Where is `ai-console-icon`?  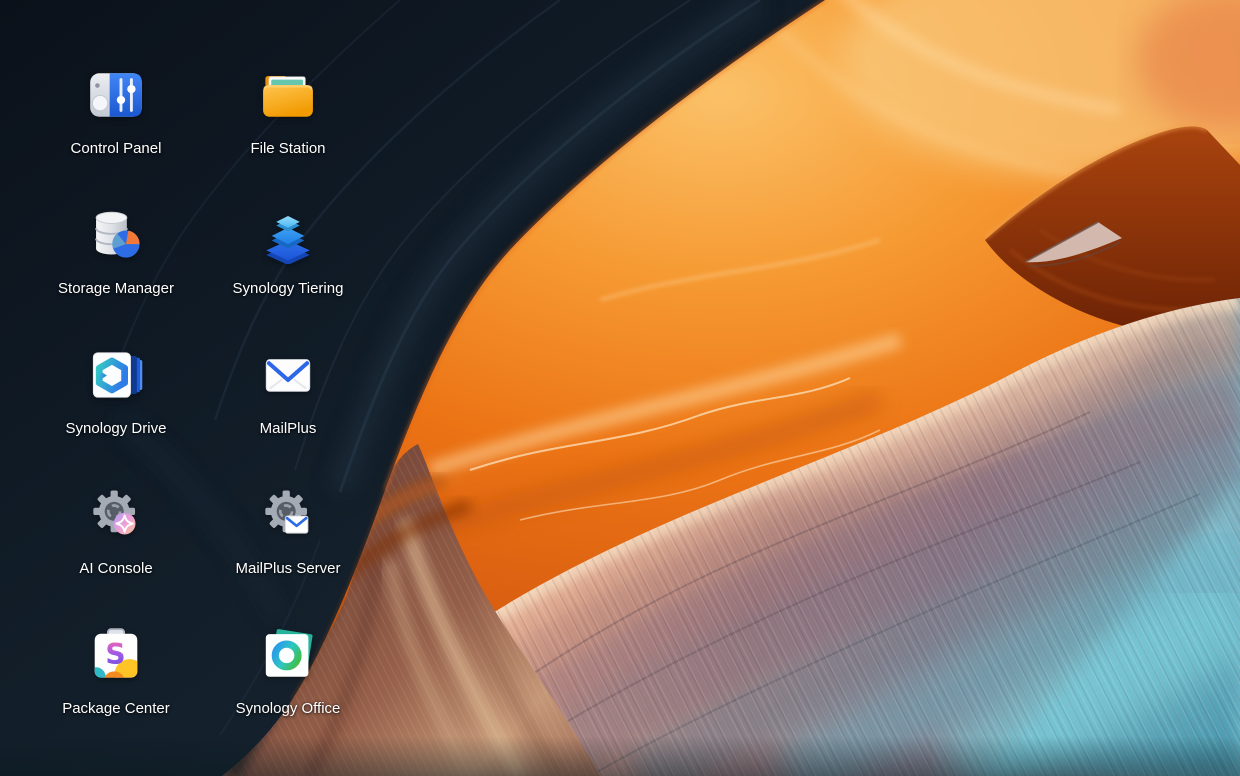
ai-console-icon is located at coordinates (116, 515).